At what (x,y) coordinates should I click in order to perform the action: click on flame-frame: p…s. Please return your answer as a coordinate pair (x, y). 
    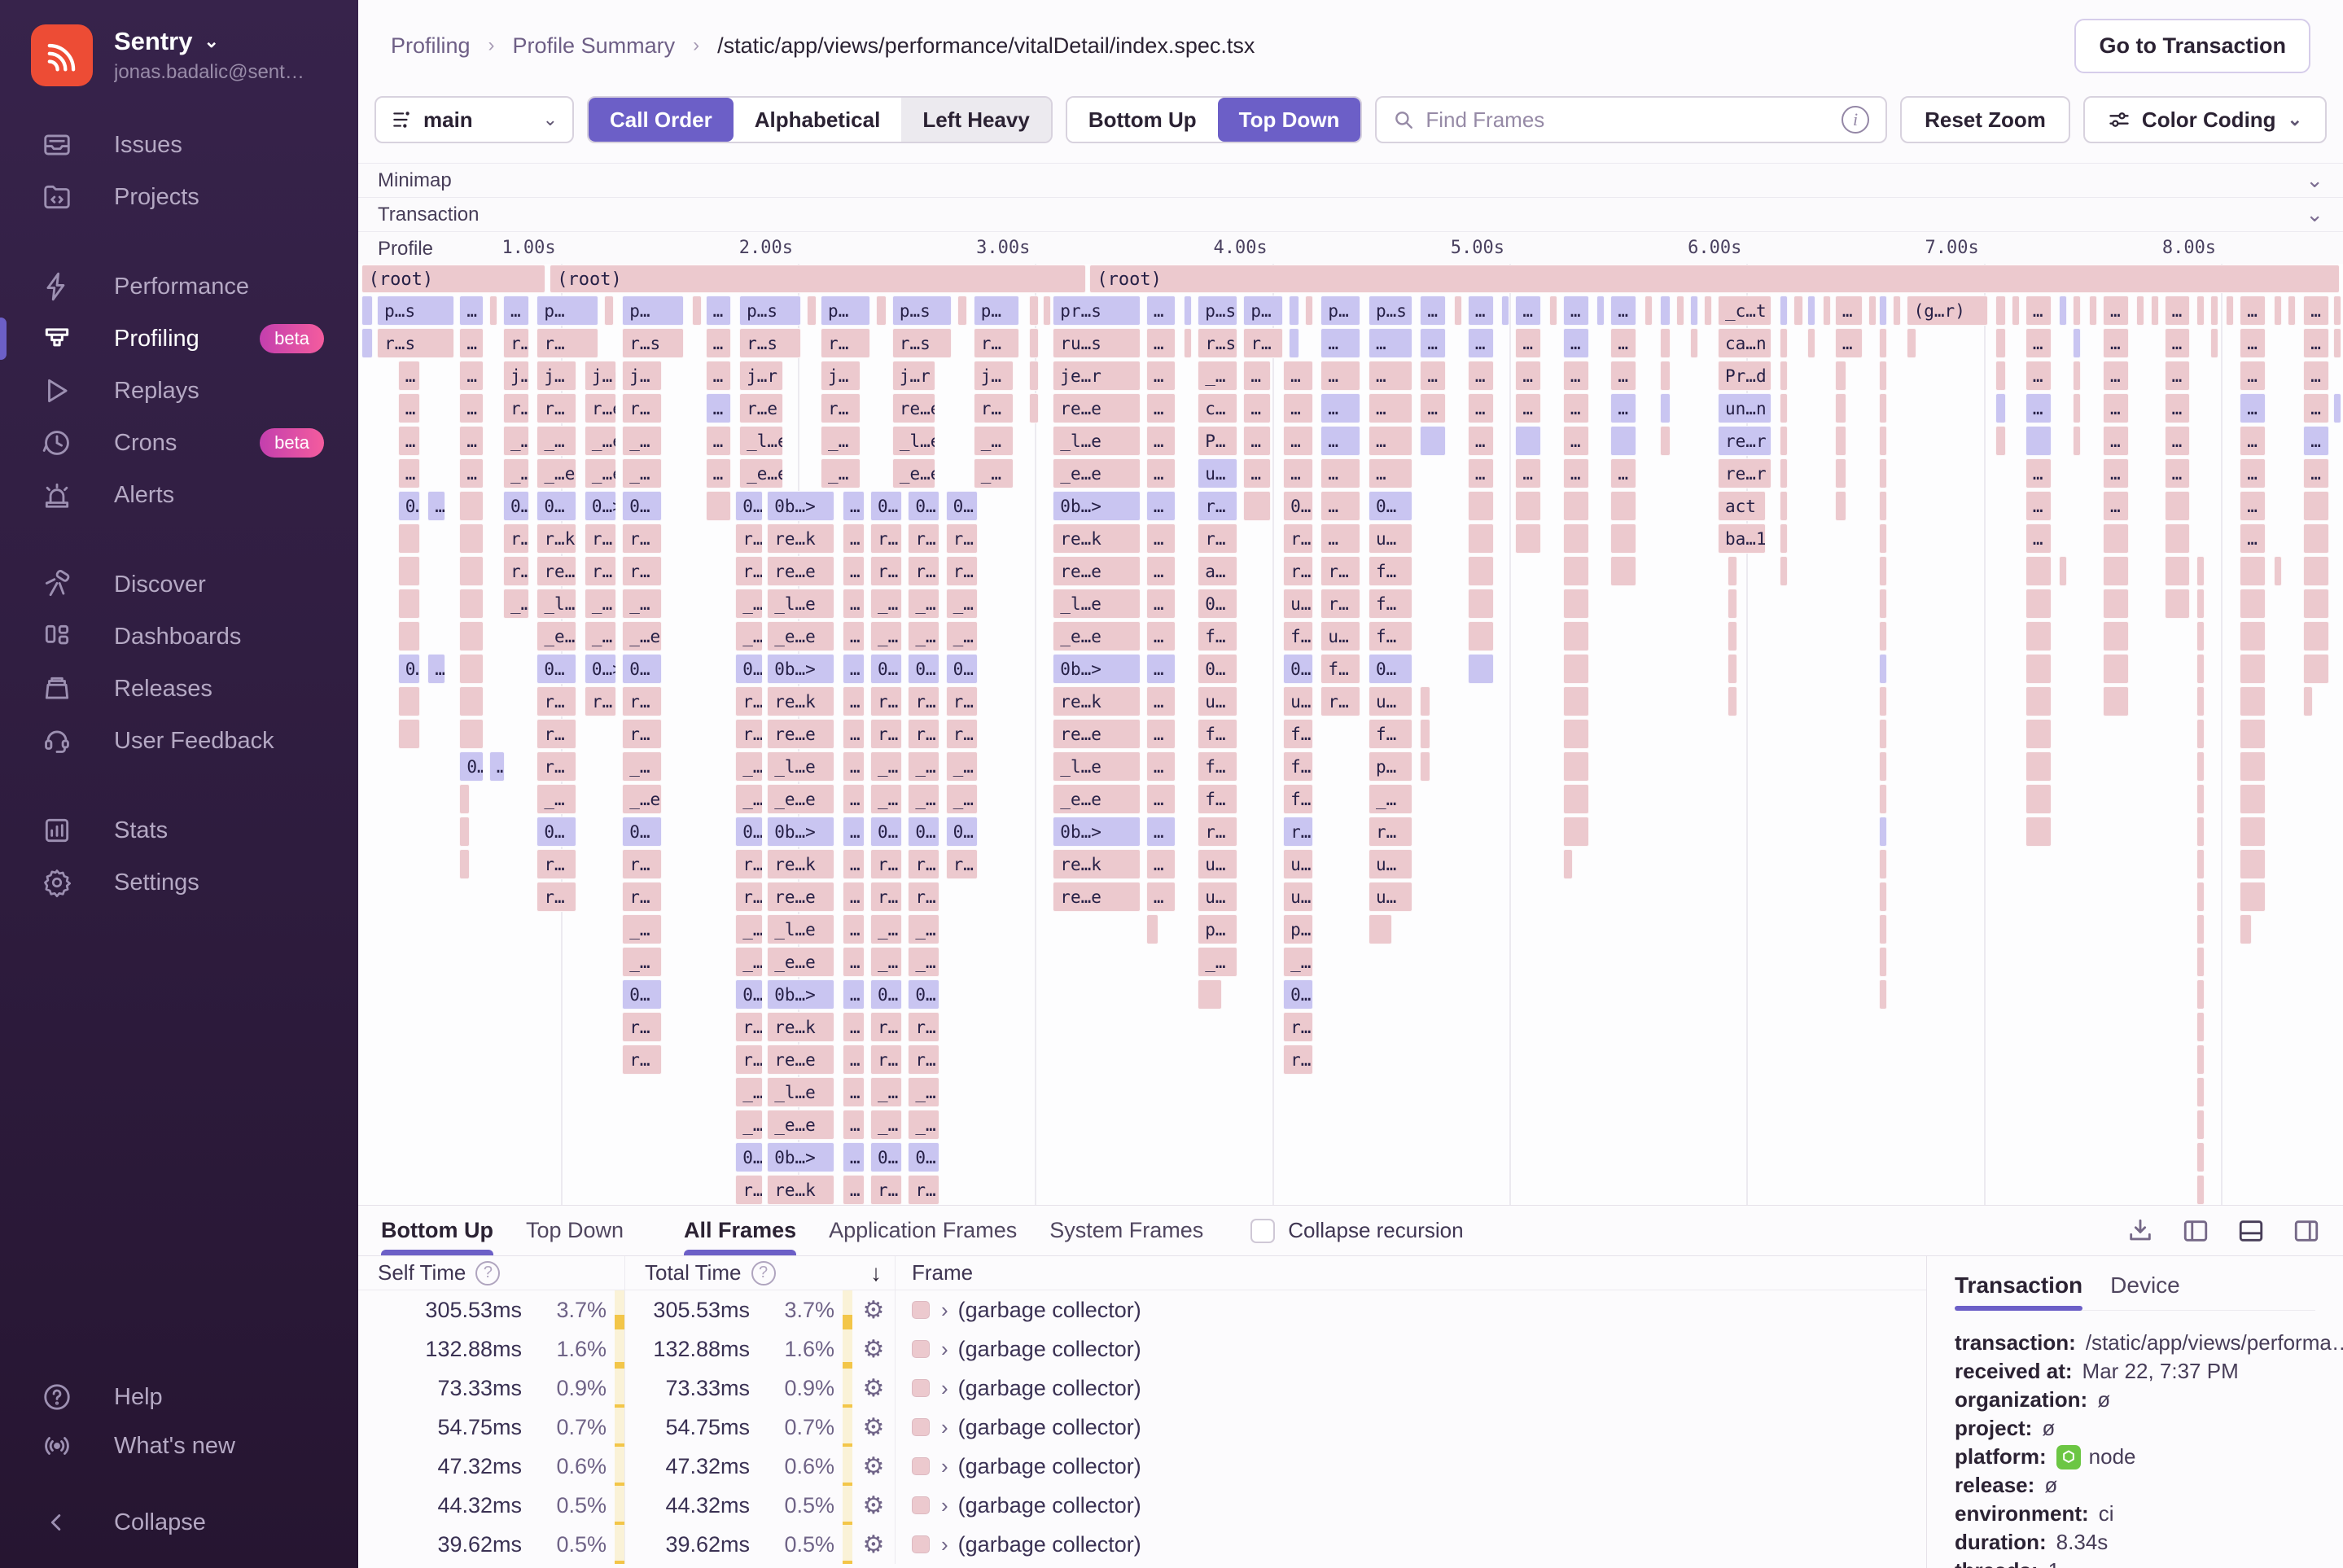
    Looking at the image, I should click on (921, 311).